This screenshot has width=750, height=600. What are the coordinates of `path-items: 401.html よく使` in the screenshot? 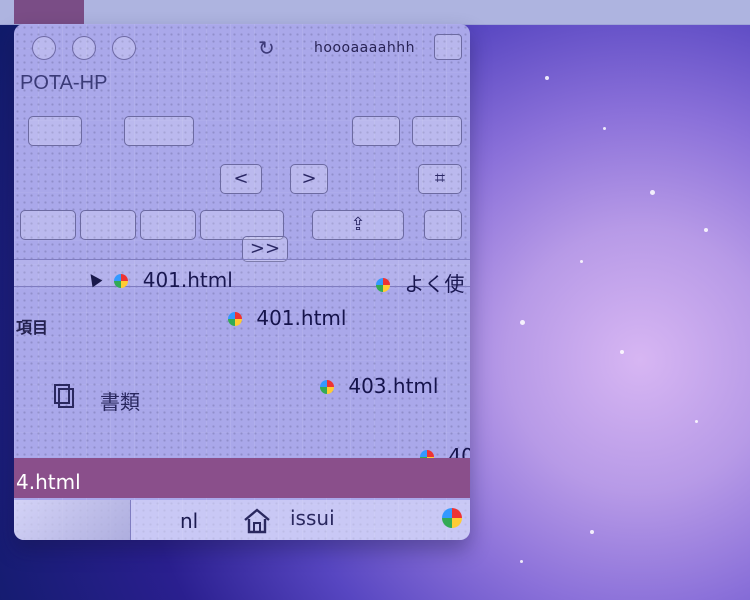 It's located at (242, 282).